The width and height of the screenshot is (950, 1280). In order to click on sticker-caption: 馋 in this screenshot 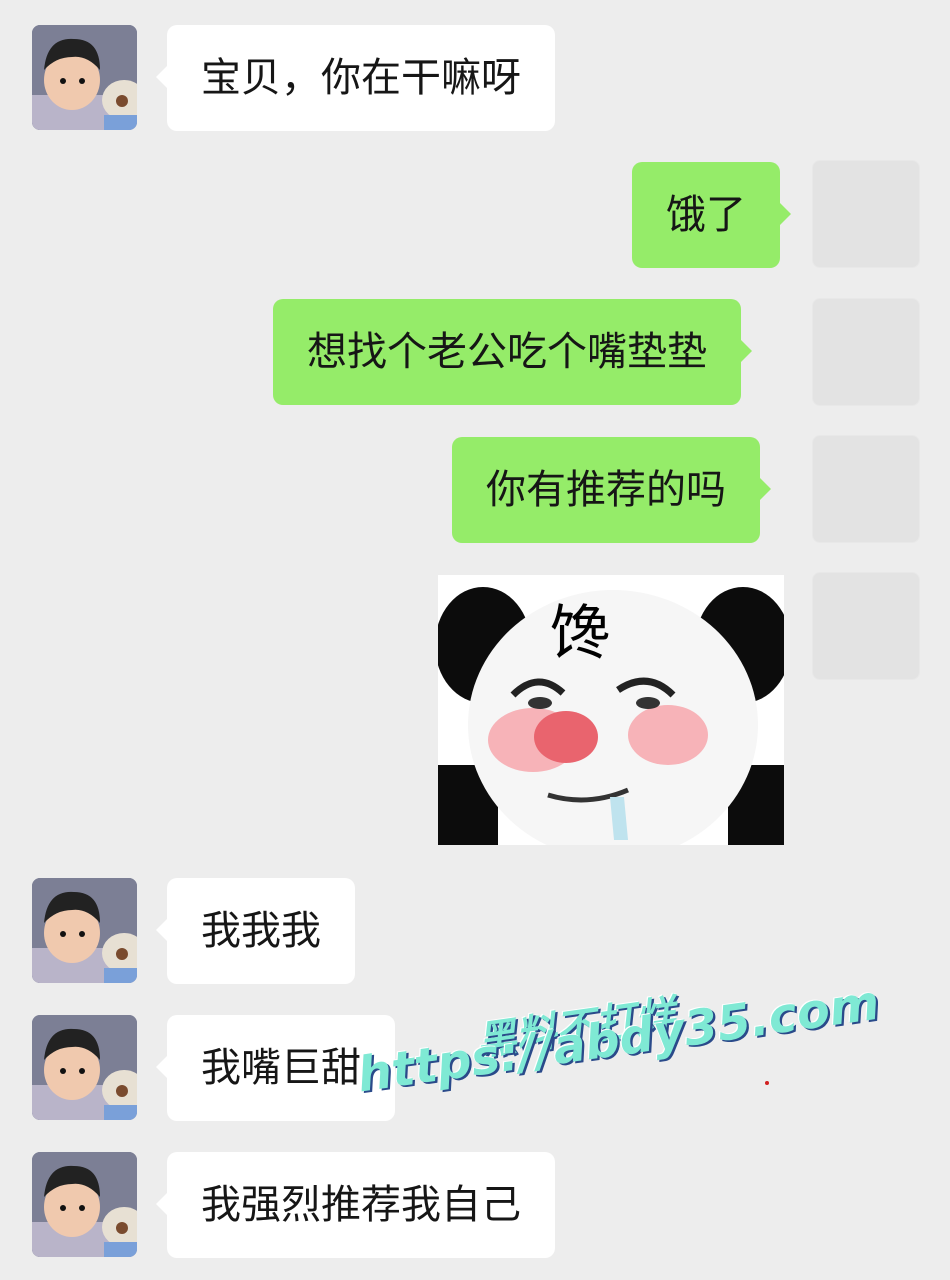, I will do `click(580, 634)`.